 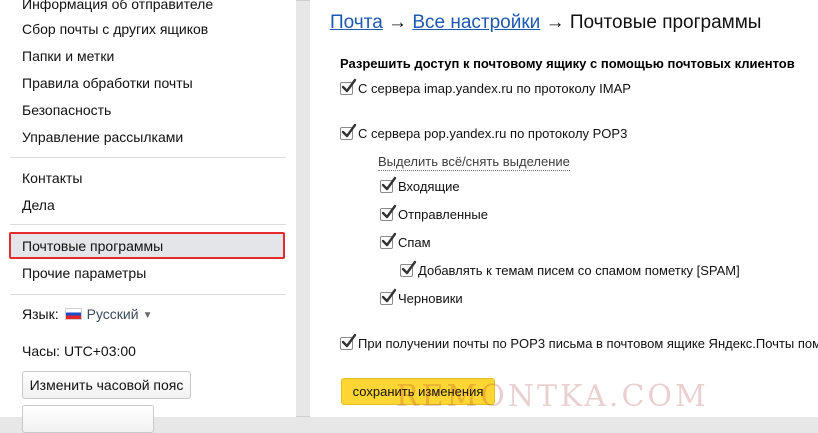 What do you see at coordinates (148, 316) in the screenshot?
I see `caret-down-icon: ▼` at bounding box center [148, 316].